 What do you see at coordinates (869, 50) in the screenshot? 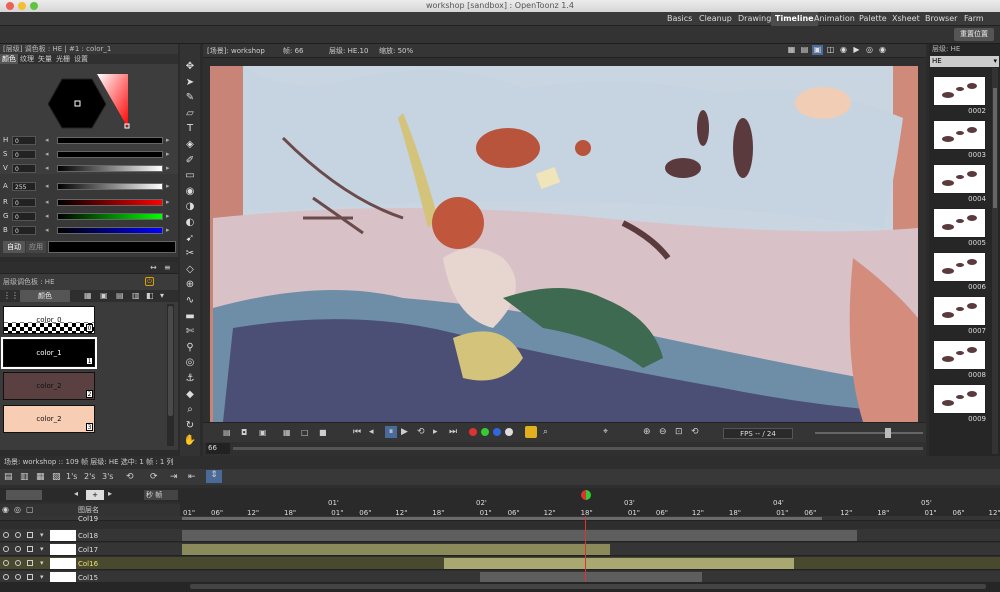
I see `eye-icon: ◎` at bounding box center [869, 50].